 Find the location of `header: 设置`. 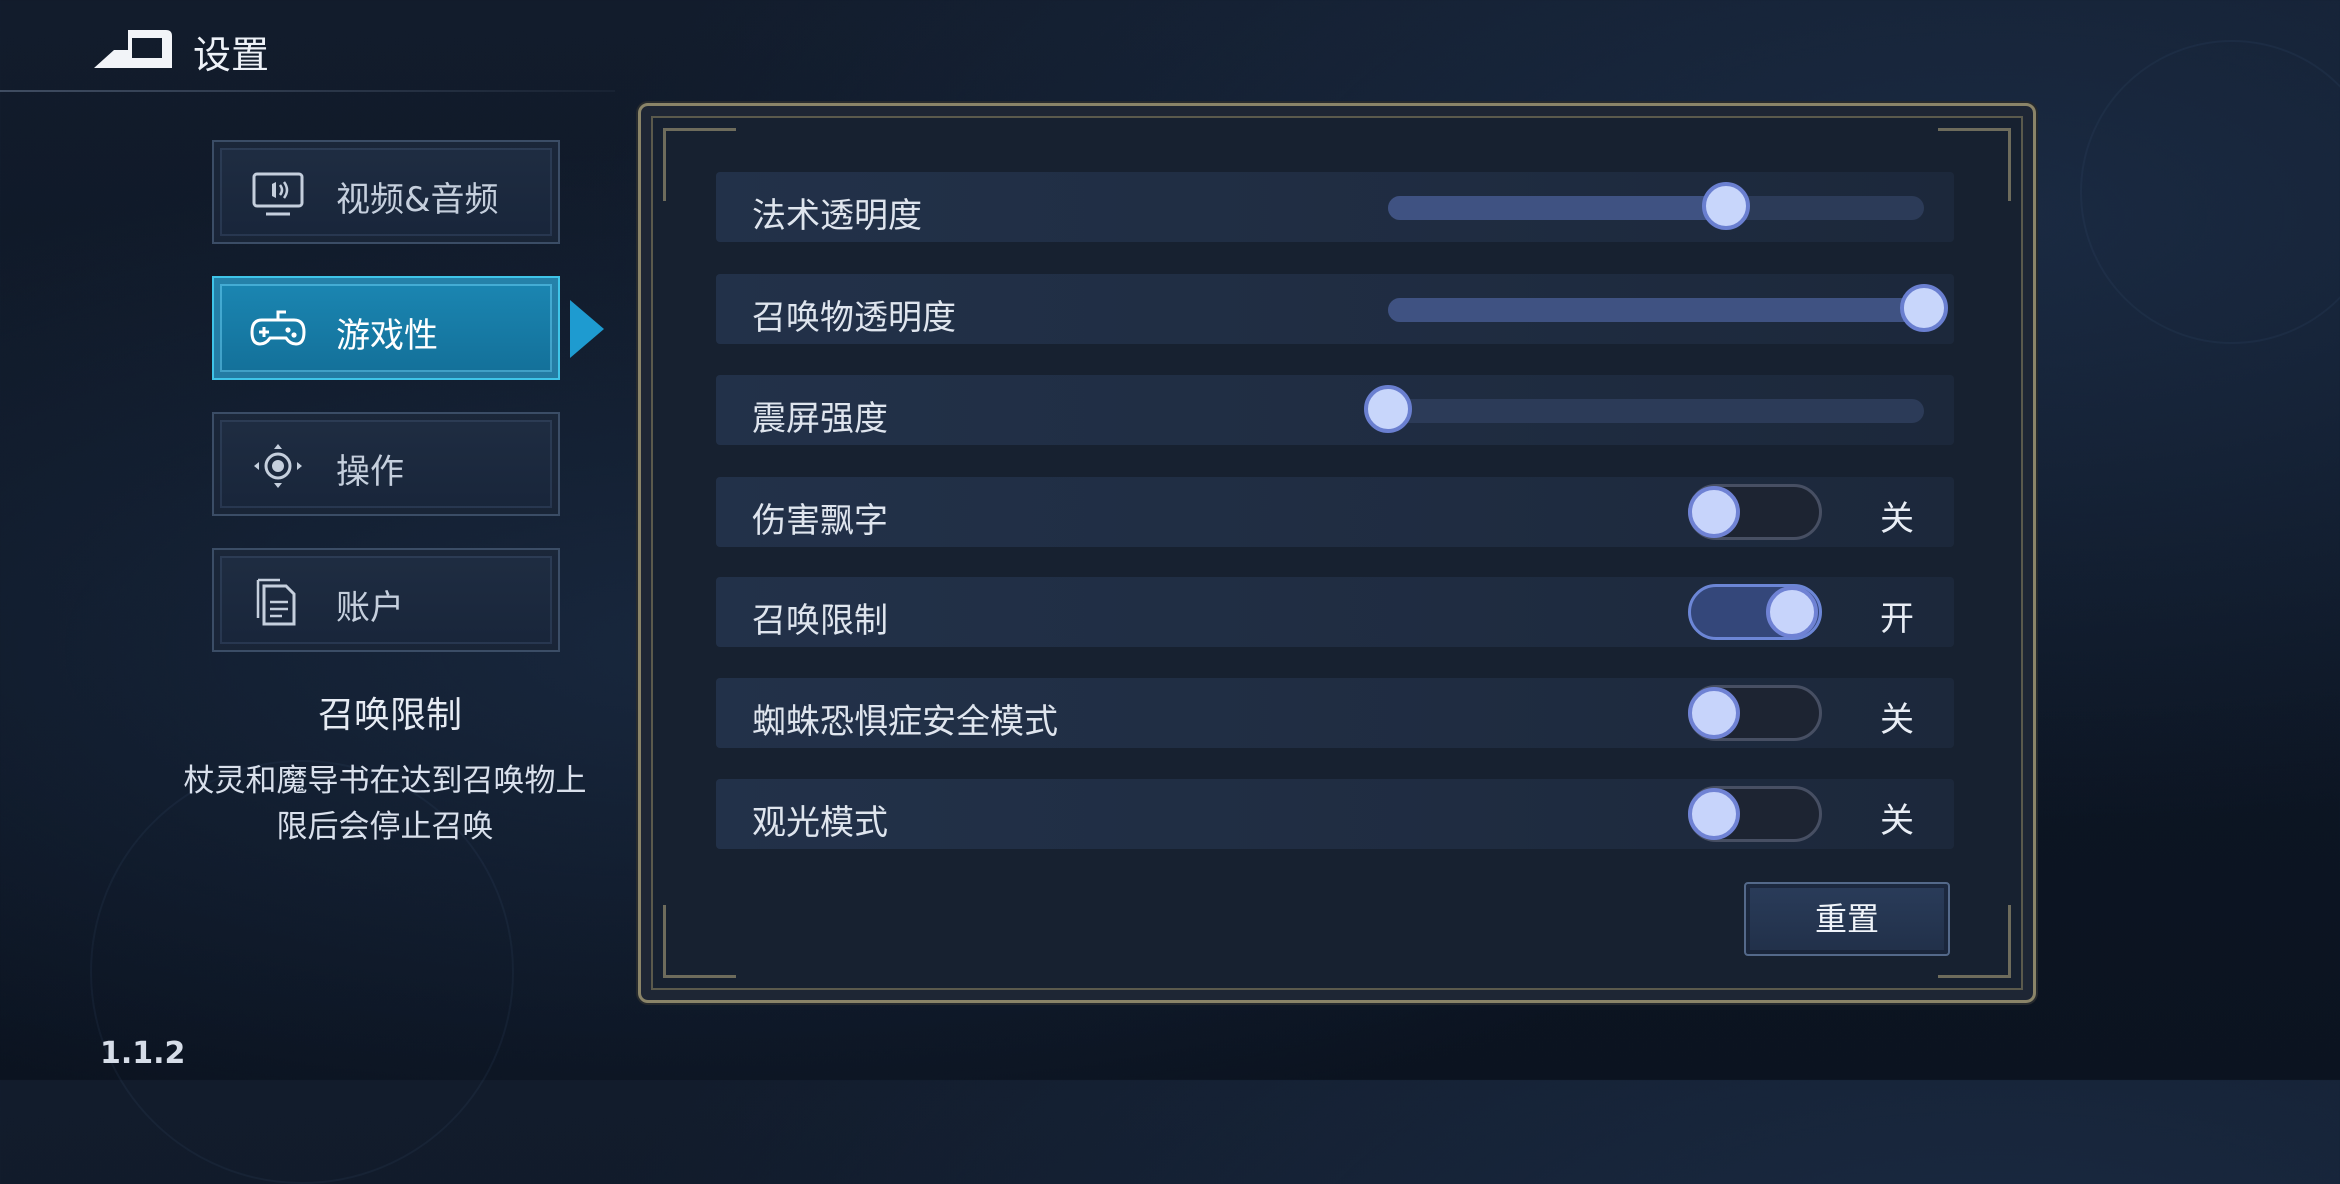

header: 设置 is located at coordinates (307, 46).